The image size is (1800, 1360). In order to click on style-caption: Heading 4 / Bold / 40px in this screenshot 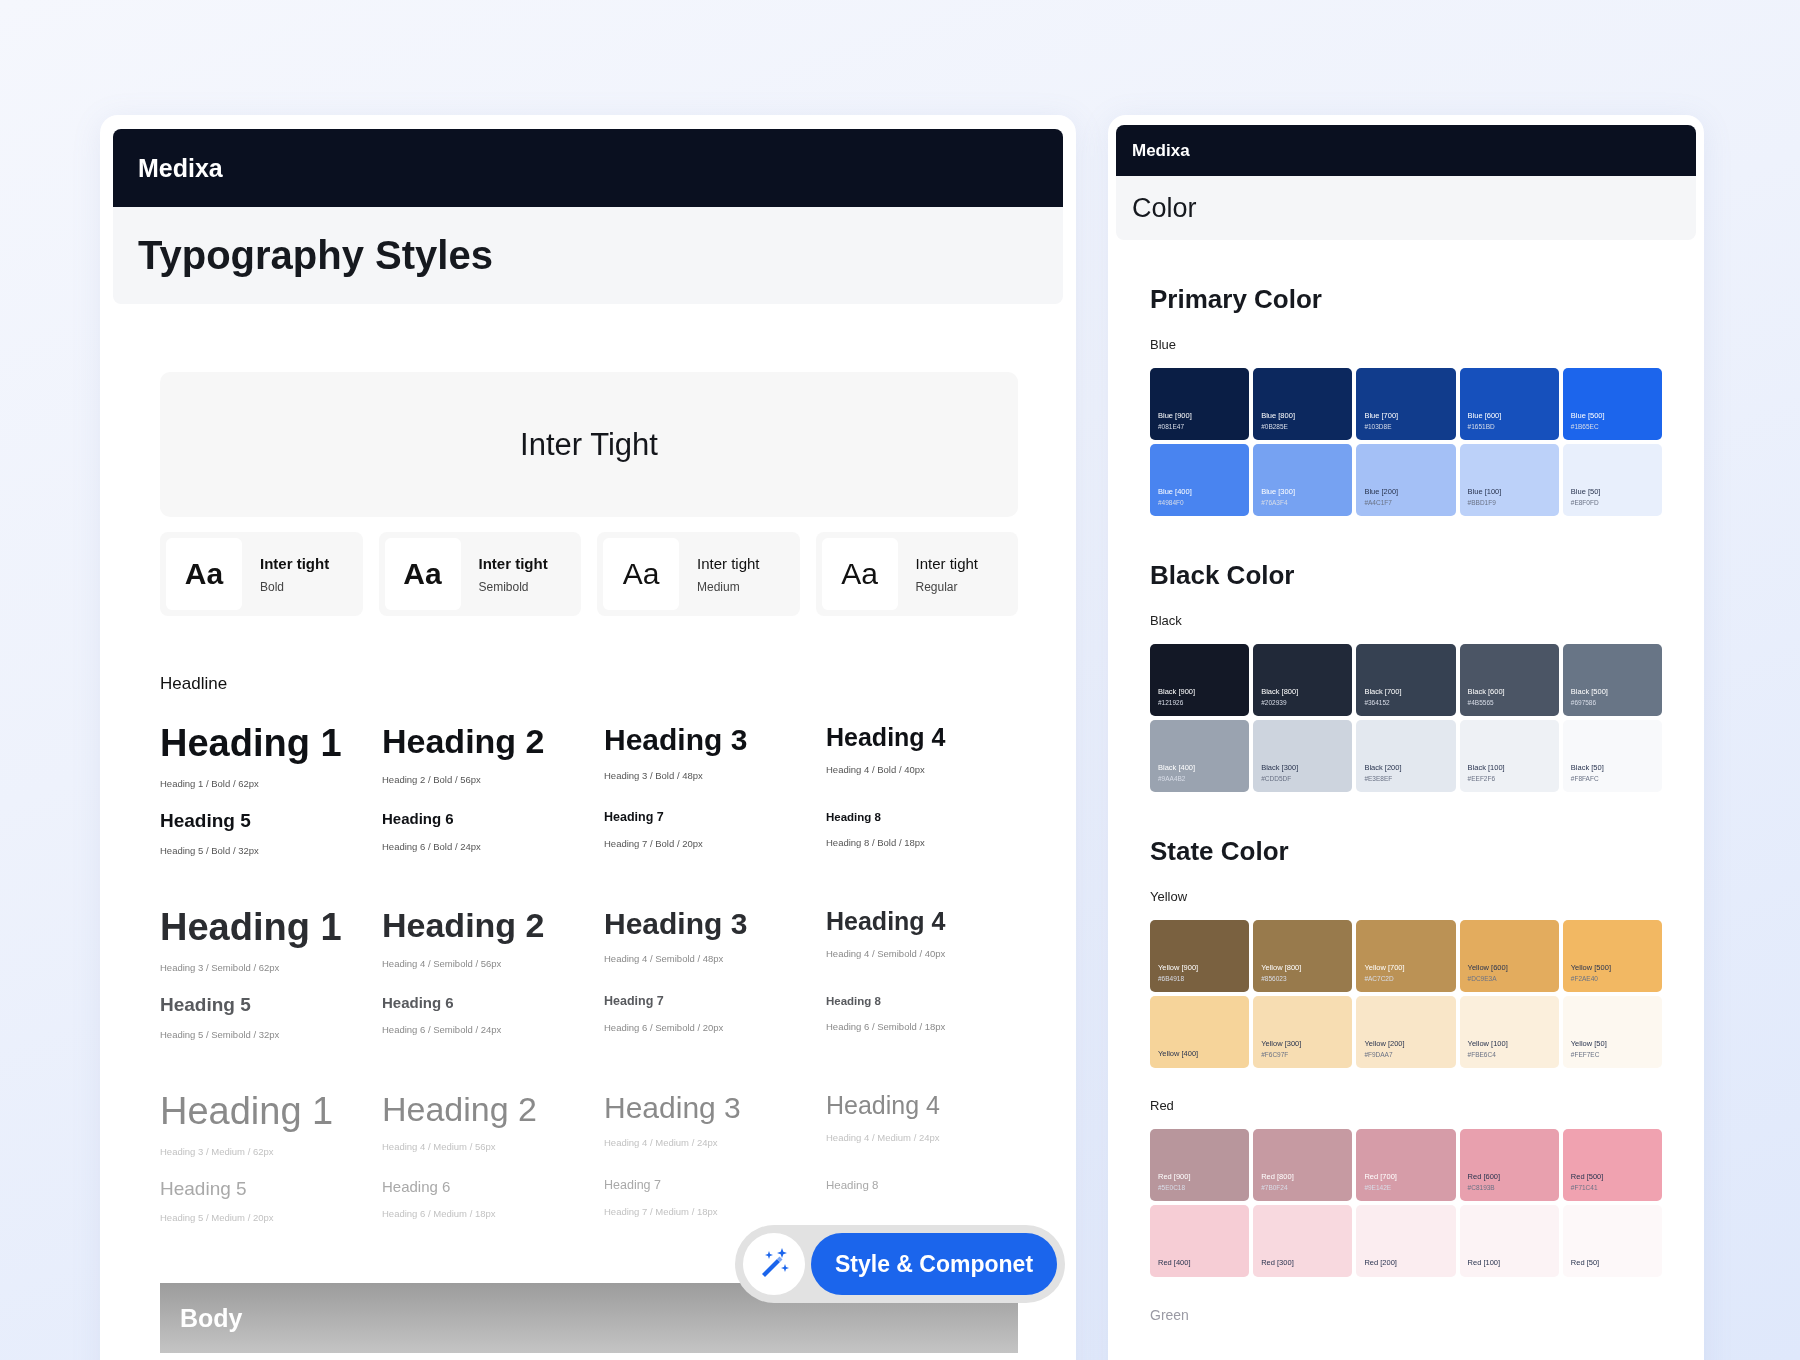, I will do `click(876, 770)`.